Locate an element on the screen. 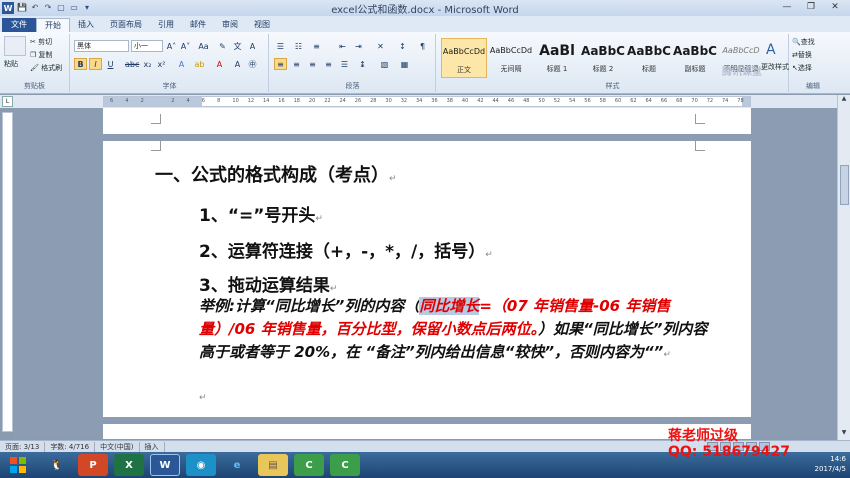 The width and height of the screenshot is (850, 478). new-doc-icon: ▢ is located at coordinates (61, 8).